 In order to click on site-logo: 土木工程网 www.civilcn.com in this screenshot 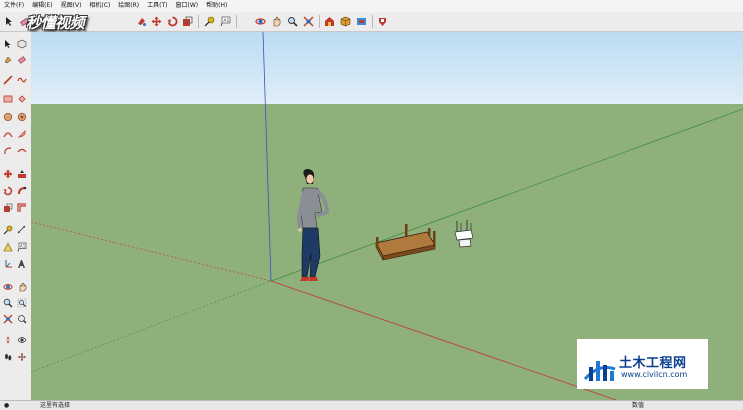, I will do `click(642, 364)`.